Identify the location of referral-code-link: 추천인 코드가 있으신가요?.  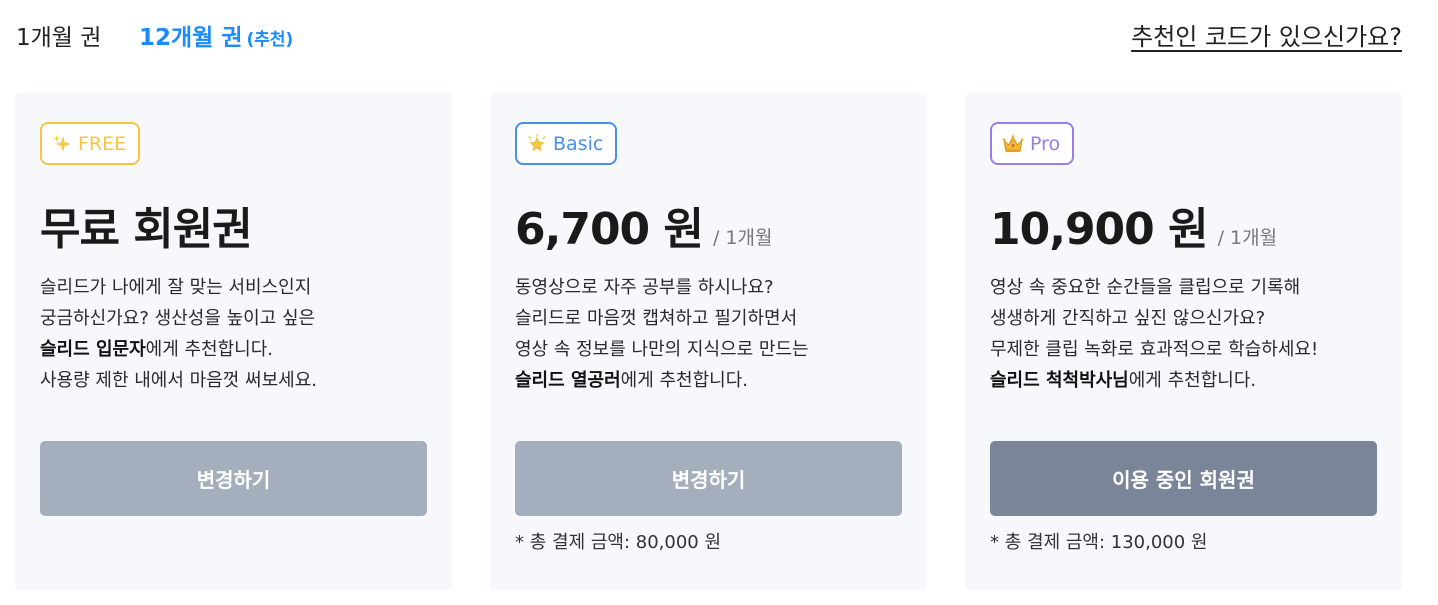
(1266, 34).